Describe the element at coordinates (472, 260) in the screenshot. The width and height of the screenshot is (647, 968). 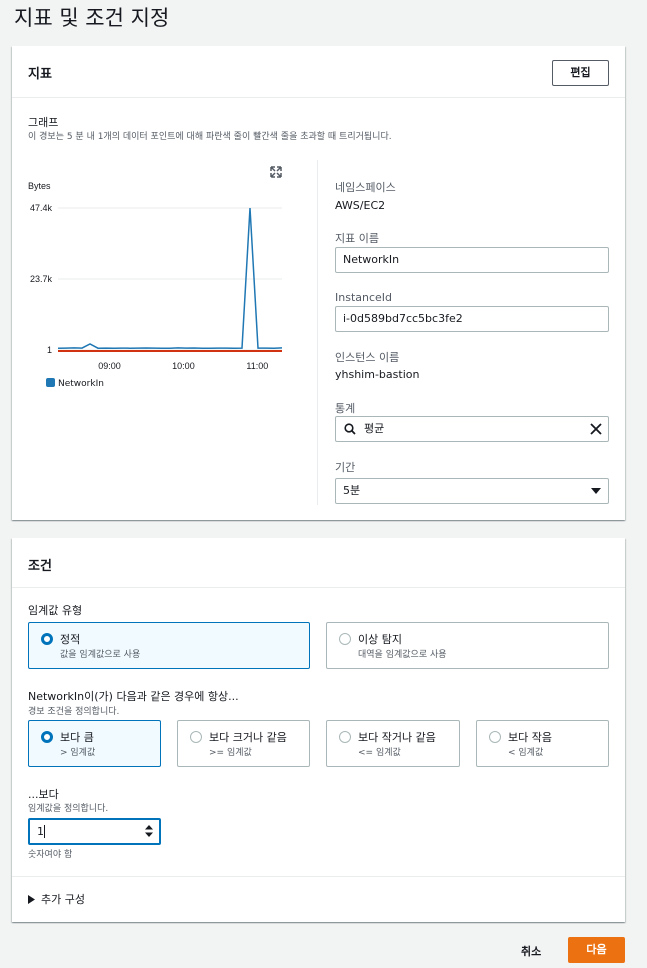
I see `metric-name-field: NetworkIn` at that location.